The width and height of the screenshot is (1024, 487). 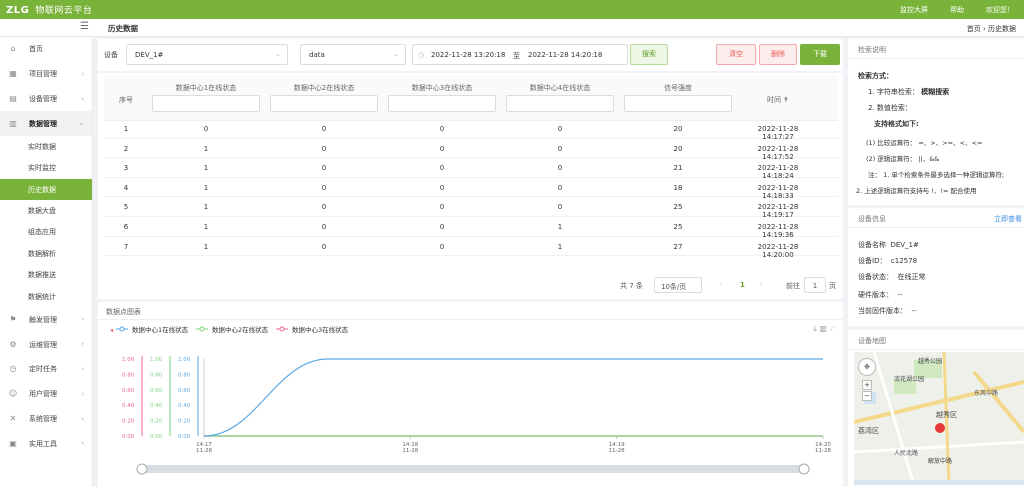 What do you see at coordinates (471, 228) in the screenshot?
I see `table-row: 6 1 0 0 1 25 2022-11-28 14:19:36` at bounding box center [471, 228].